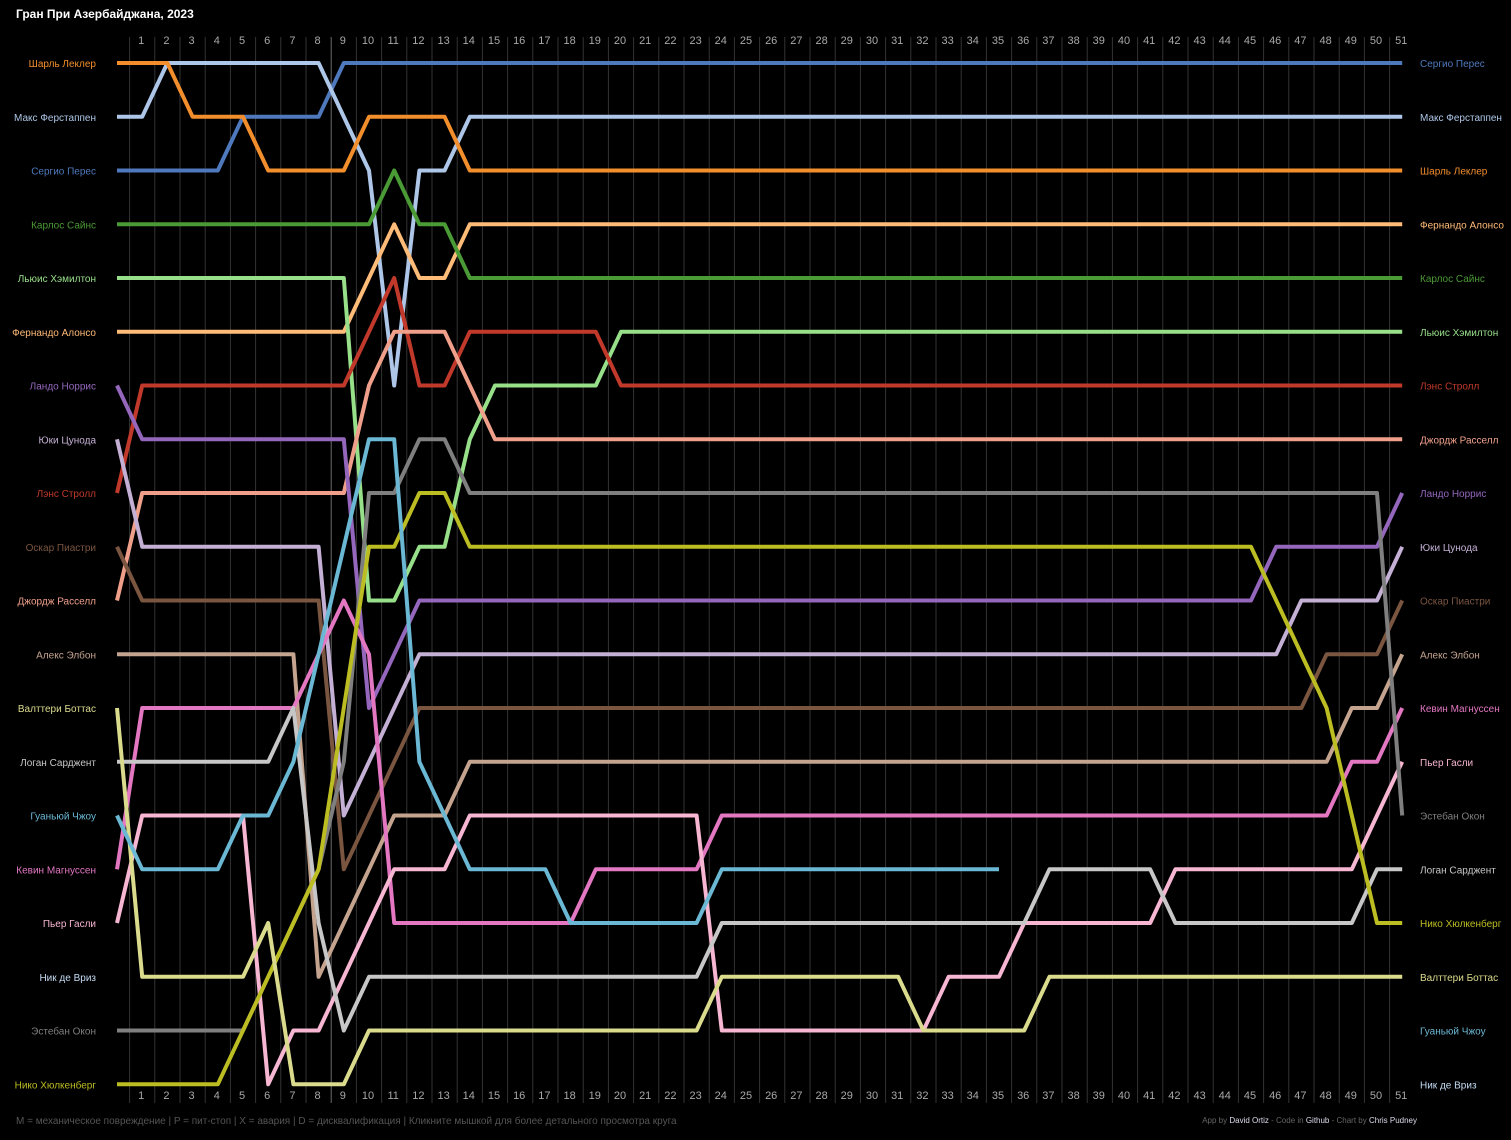 The image size is (1511, 1140). What do you see at coordinates (721, 1096) in the screenshot?
I see `tick-bottom-lap-24: 24` at bounding box center [721, 1096].